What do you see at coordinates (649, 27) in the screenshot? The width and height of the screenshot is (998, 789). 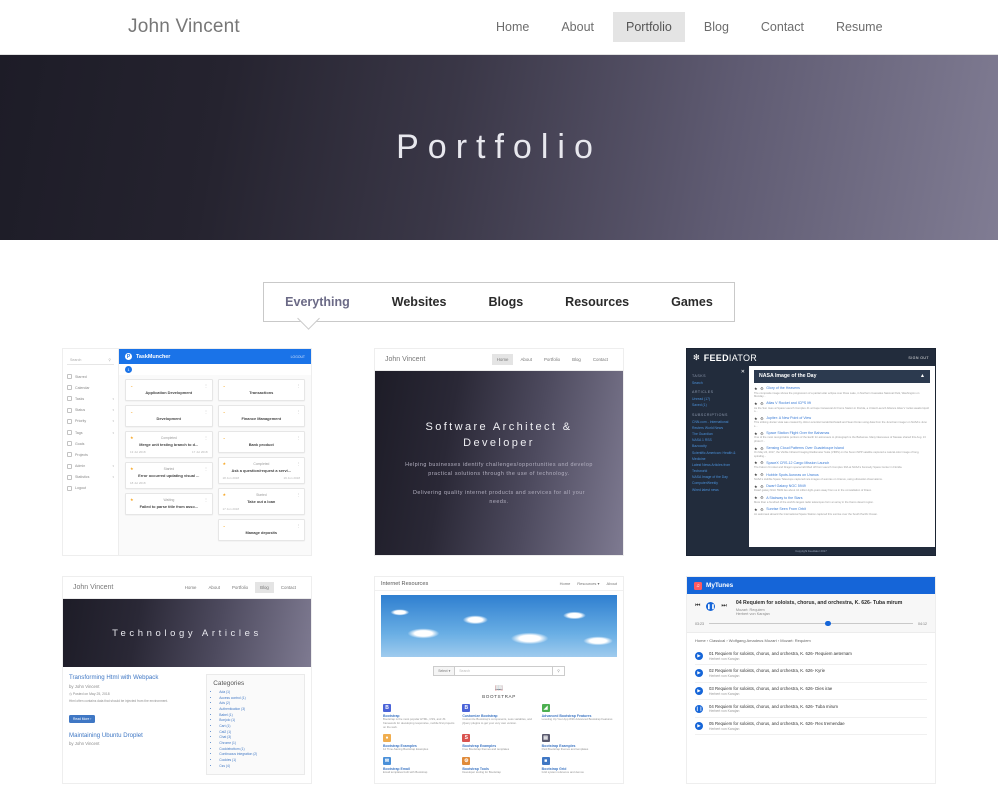 I see `nav-item-portfolio: Portfolio` at bounding box center [649, 27].